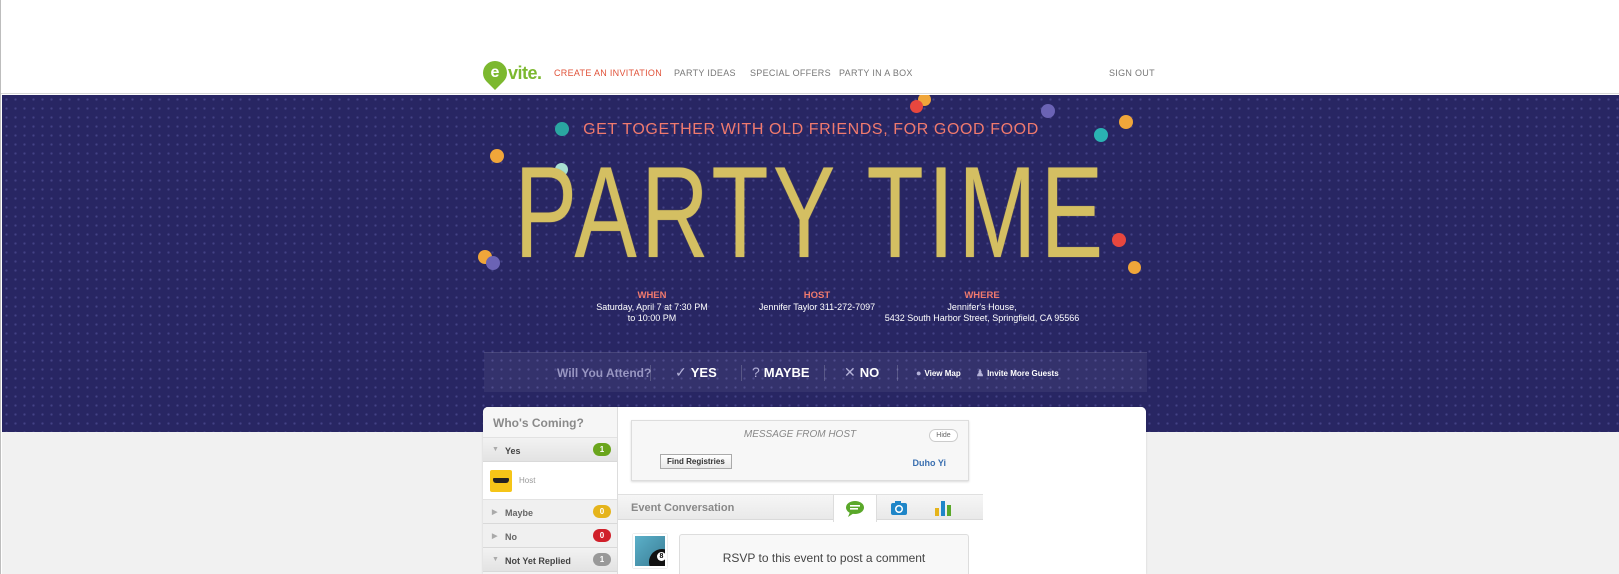  Describe the element at coordinates (930, 463) in the screenshot. I see `host-name-link: Duho Yi` at that location.